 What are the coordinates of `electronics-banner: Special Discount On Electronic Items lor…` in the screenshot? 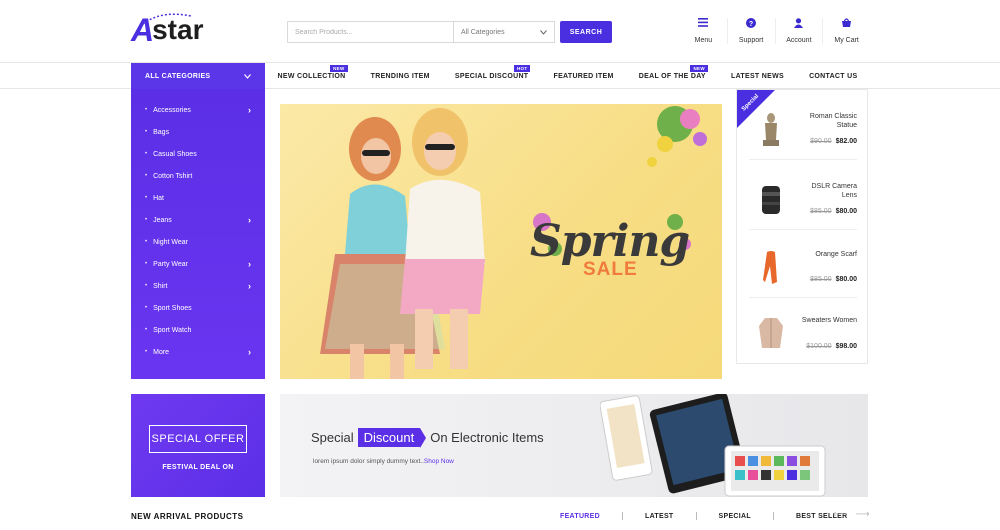 It's located at (574, 445).